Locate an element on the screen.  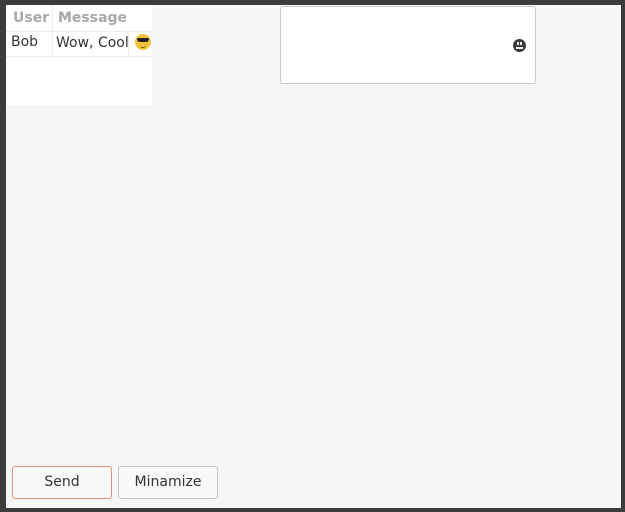
table-row: Bob Wow, Cool is located at coordinates (79, 44).